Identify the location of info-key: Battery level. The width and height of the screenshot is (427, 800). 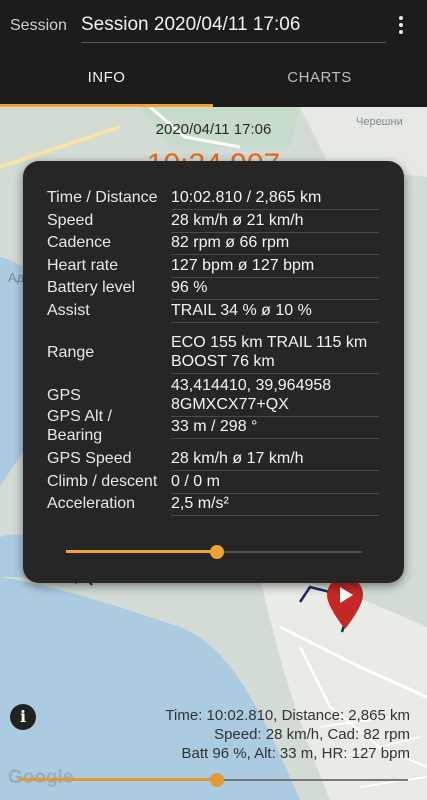
(91, 287).